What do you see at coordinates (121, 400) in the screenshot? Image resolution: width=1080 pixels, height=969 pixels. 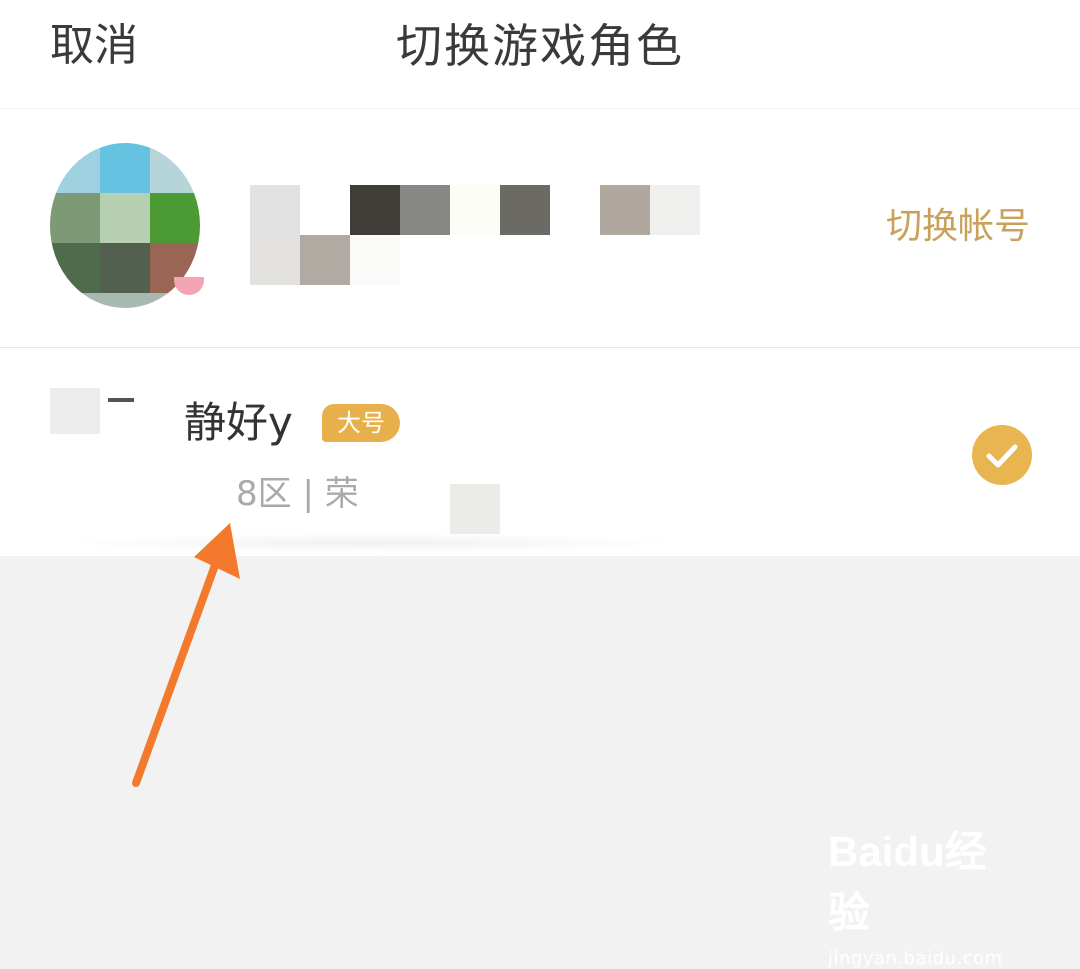 I see `role-name-pixelated` at bounding box center [121, 400].